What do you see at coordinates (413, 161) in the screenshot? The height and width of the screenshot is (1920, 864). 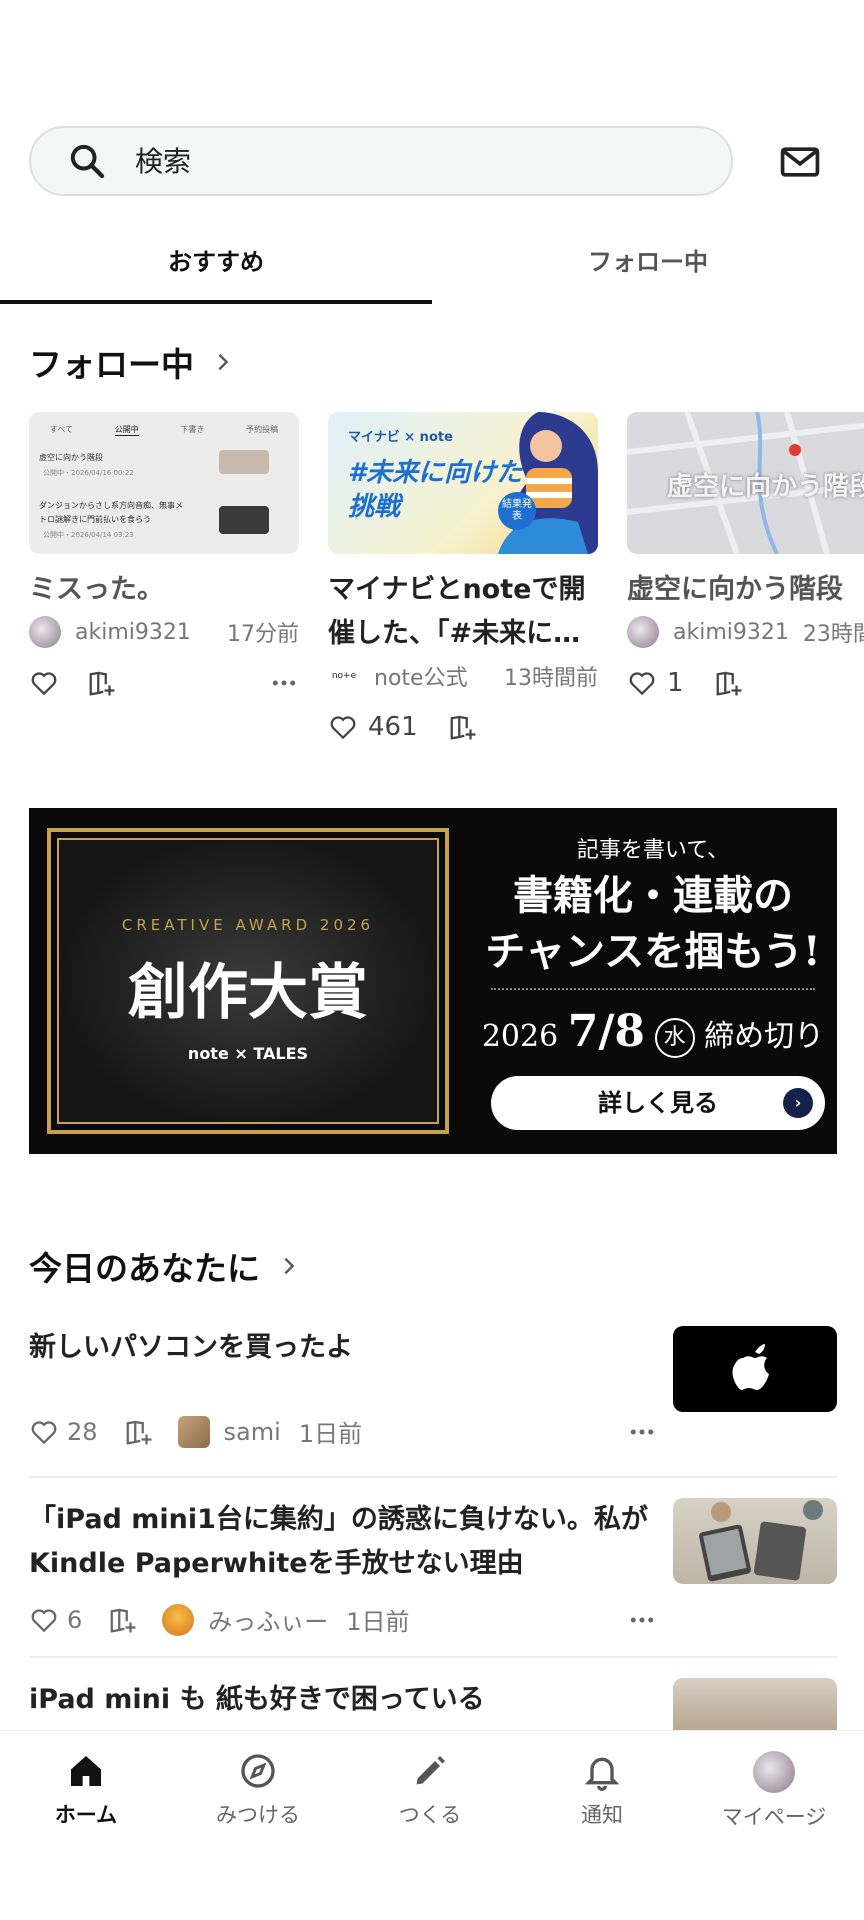 I see `search-input` at bounding box center [413, 161].